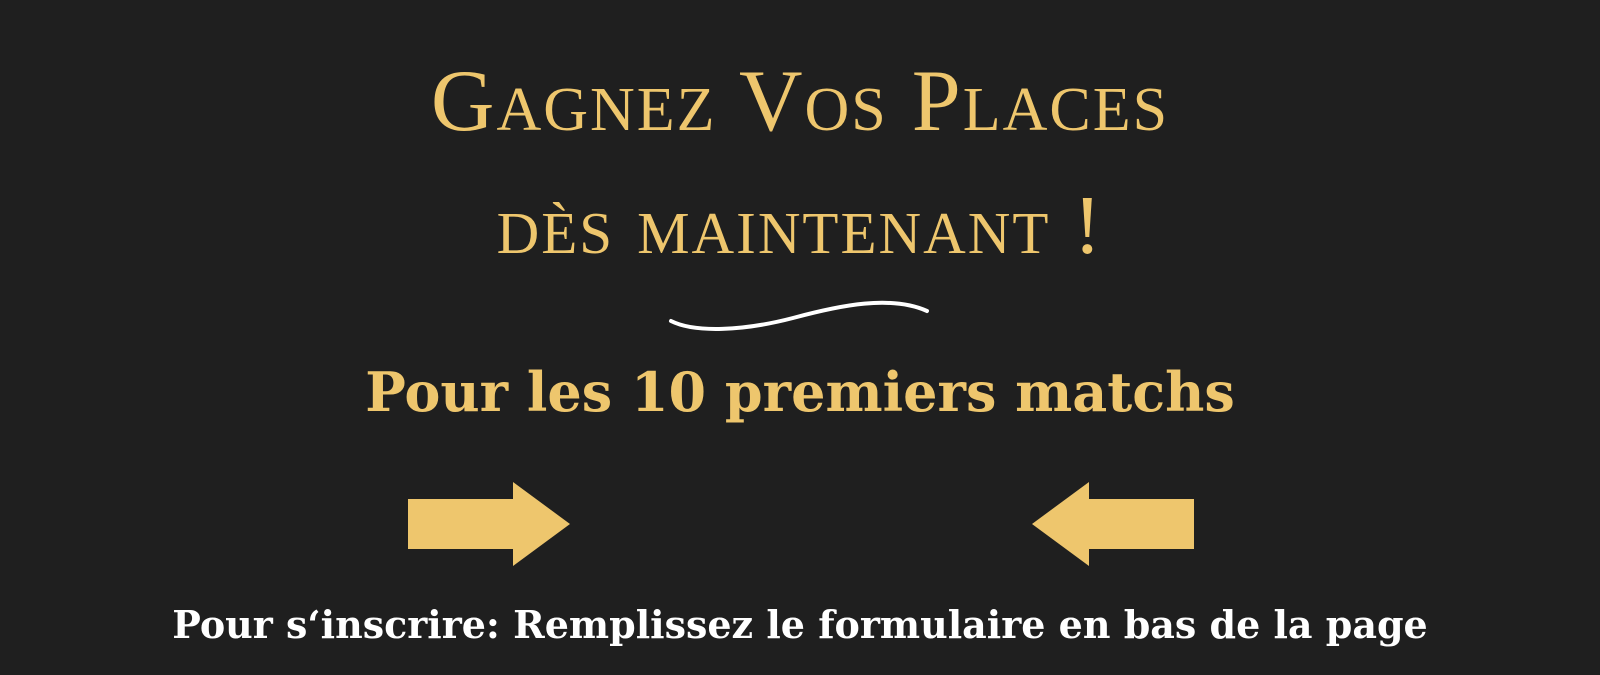 The height and width of the screenshot is (675, 1600). I want to click on headline-line-2: dès maintenant !, so click(800, 225).